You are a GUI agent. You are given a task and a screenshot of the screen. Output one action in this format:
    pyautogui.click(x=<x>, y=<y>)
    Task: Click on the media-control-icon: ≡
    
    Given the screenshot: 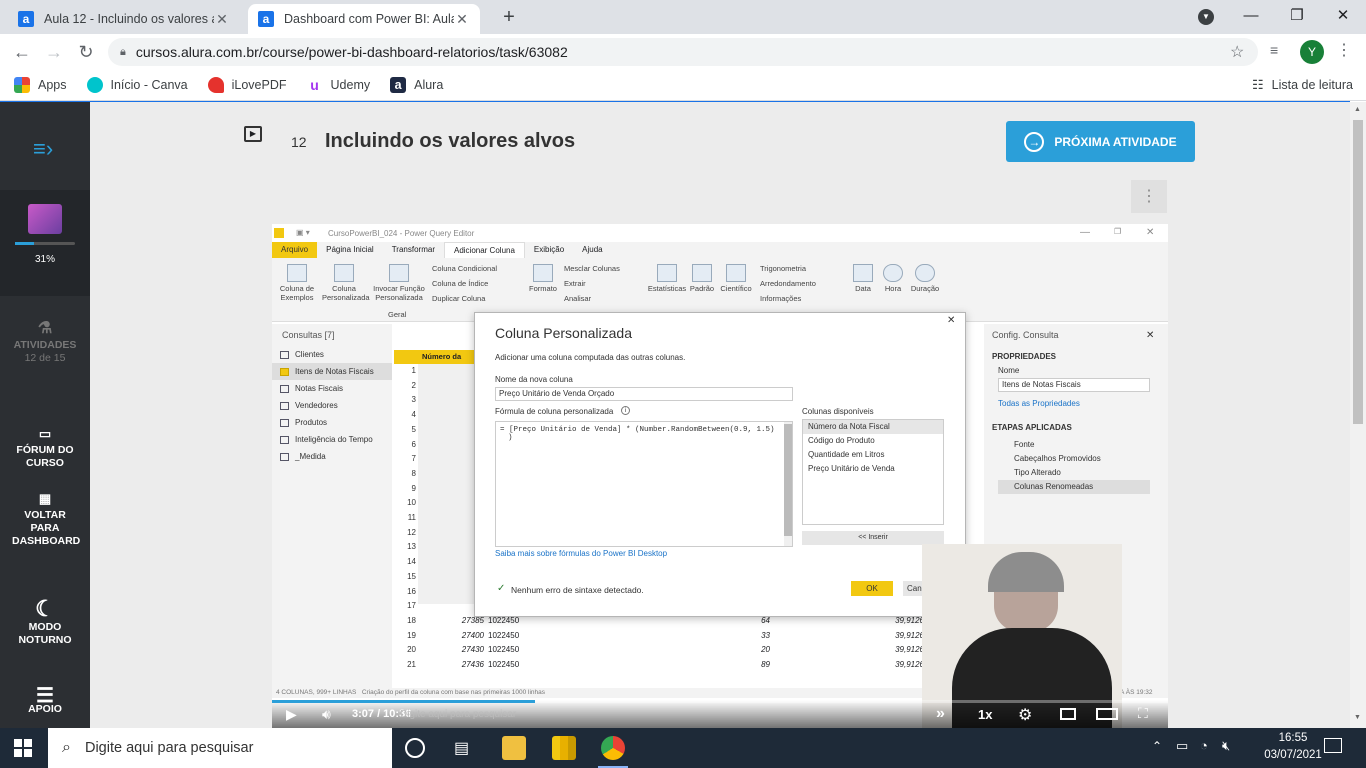 What is the action you would take?
    pyautogui.click(x=1274, y=50)
    